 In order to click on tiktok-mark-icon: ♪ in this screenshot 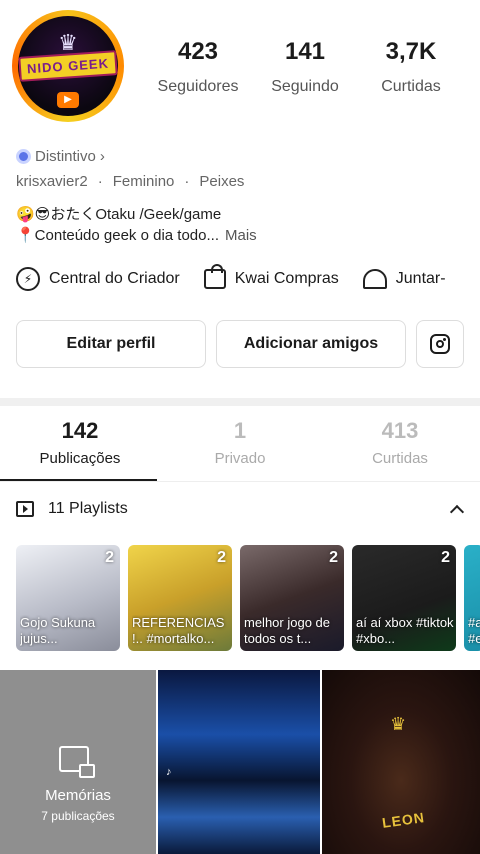, I will do `click(169, 772)`.